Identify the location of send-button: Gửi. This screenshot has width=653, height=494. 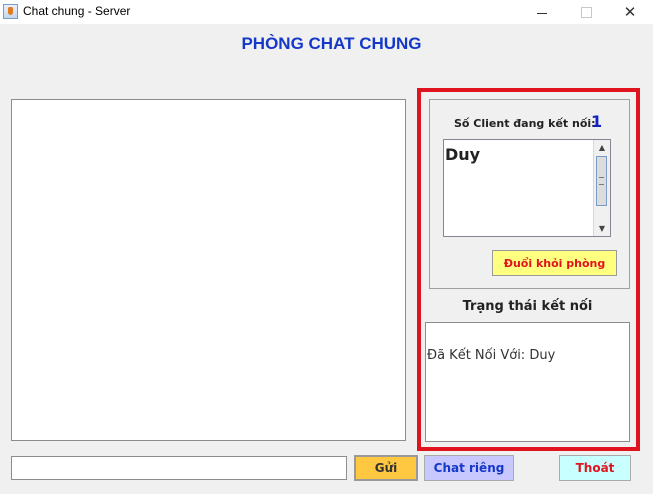
(386, 468).